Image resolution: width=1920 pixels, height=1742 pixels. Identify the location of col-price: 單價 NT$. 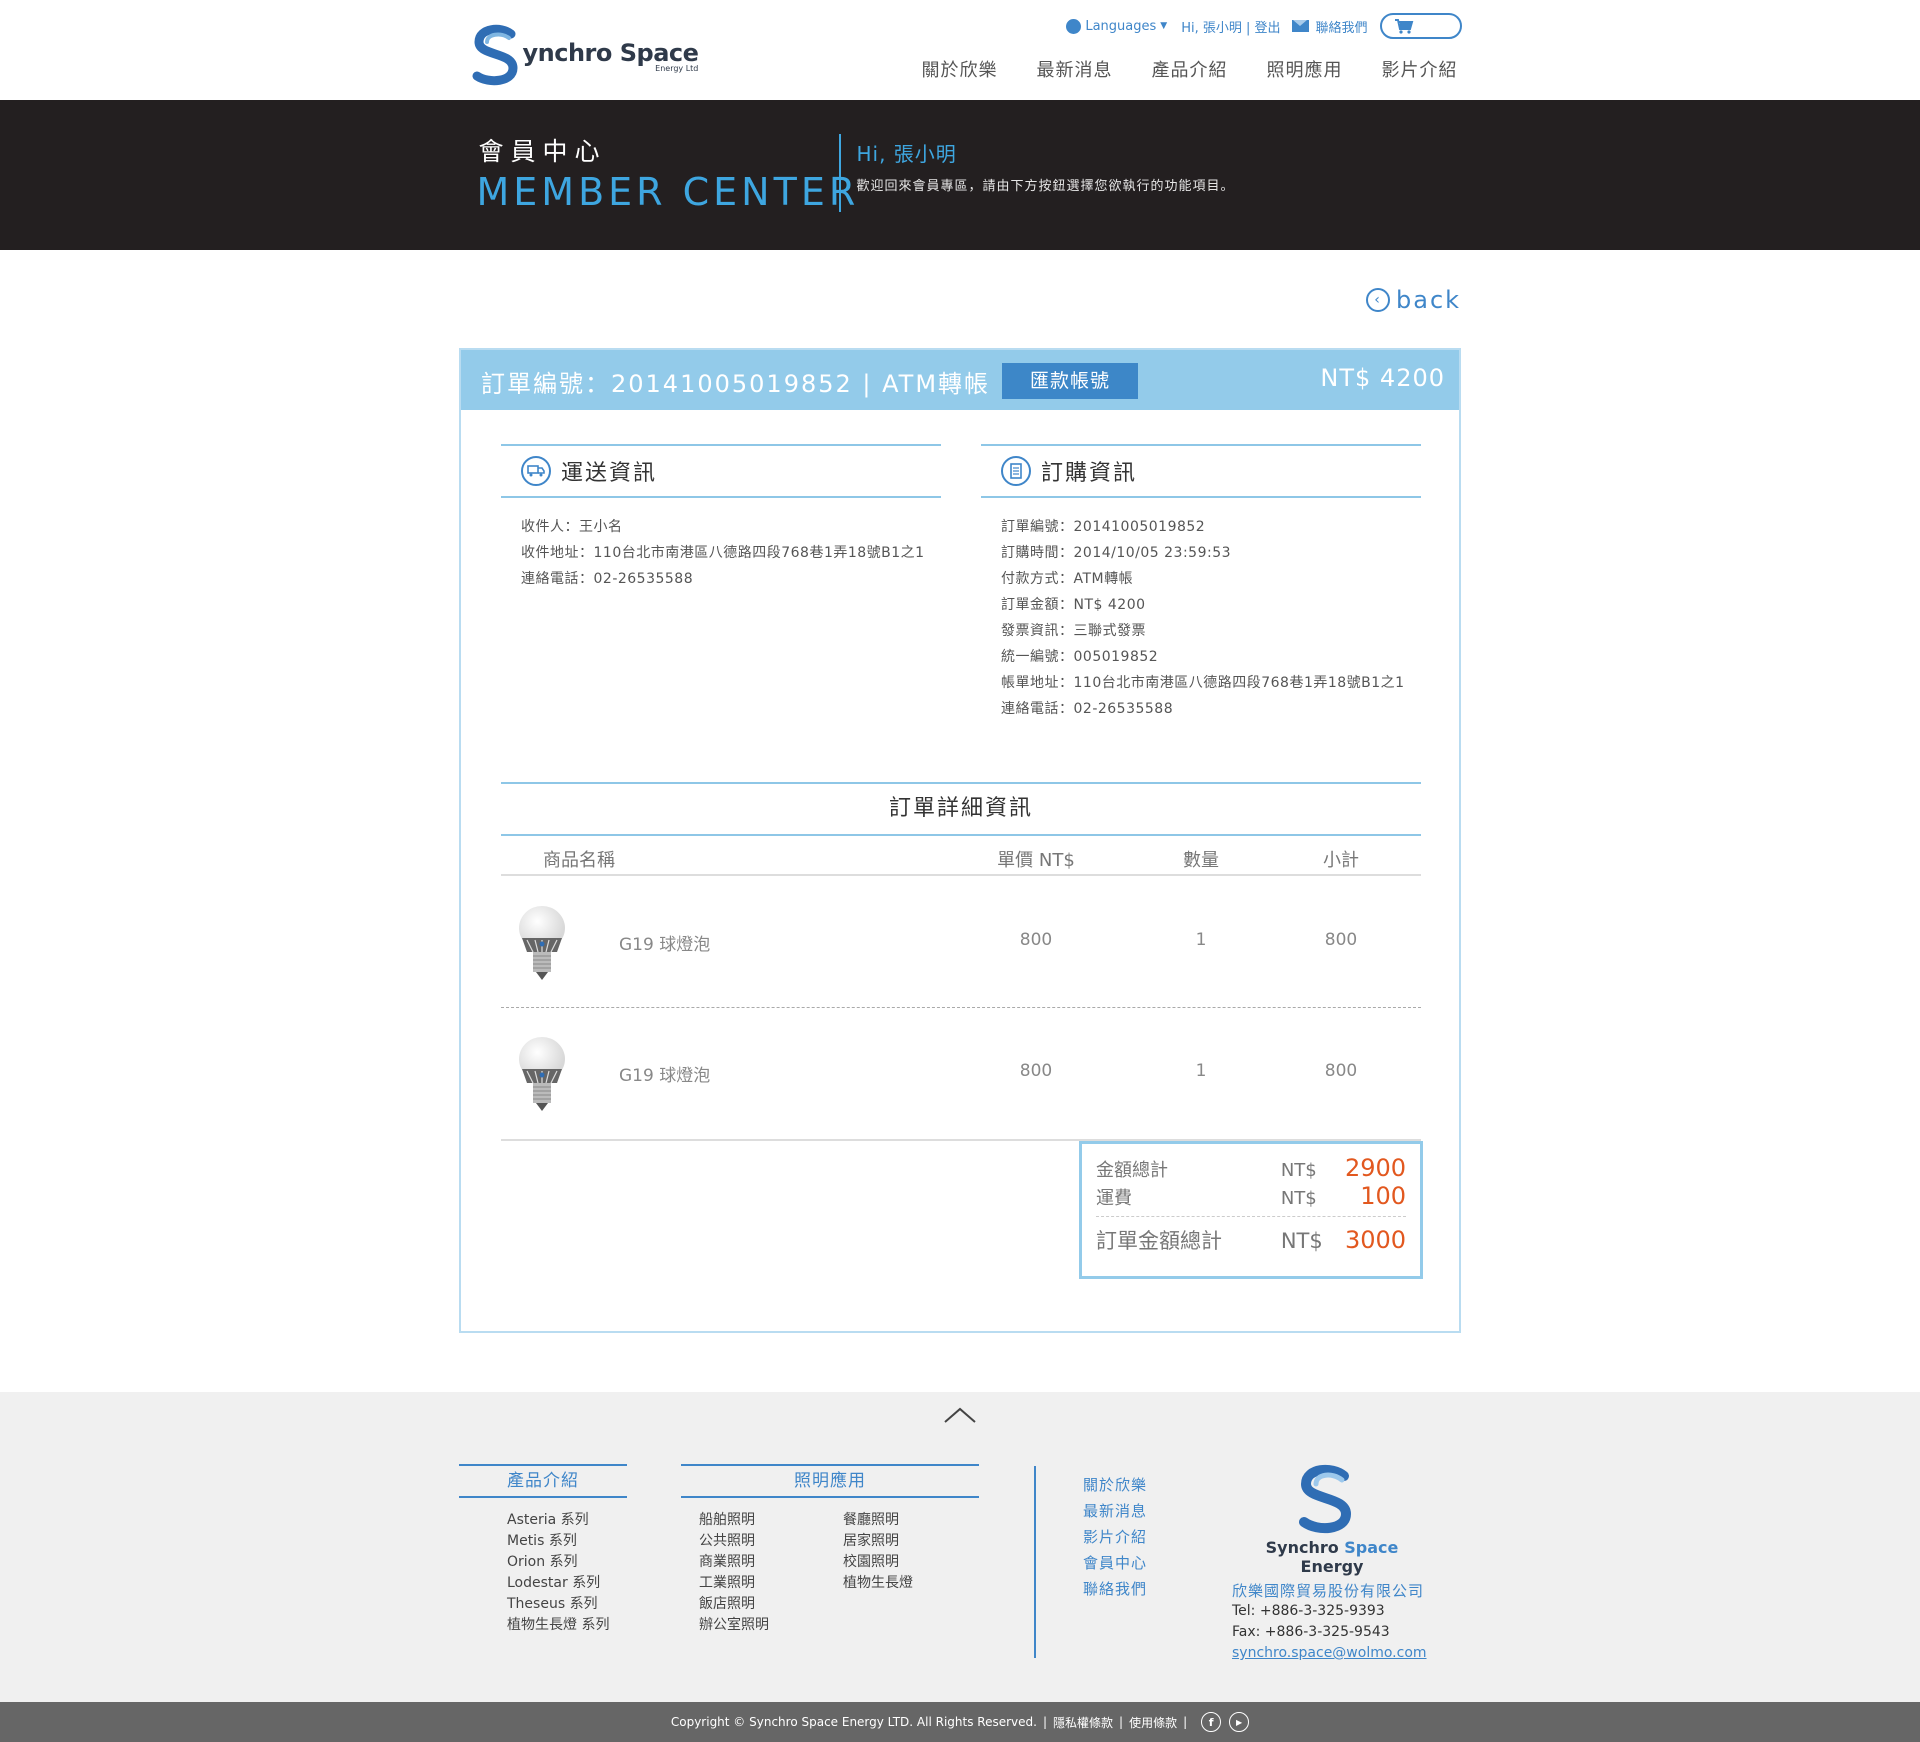
(1036, 860).